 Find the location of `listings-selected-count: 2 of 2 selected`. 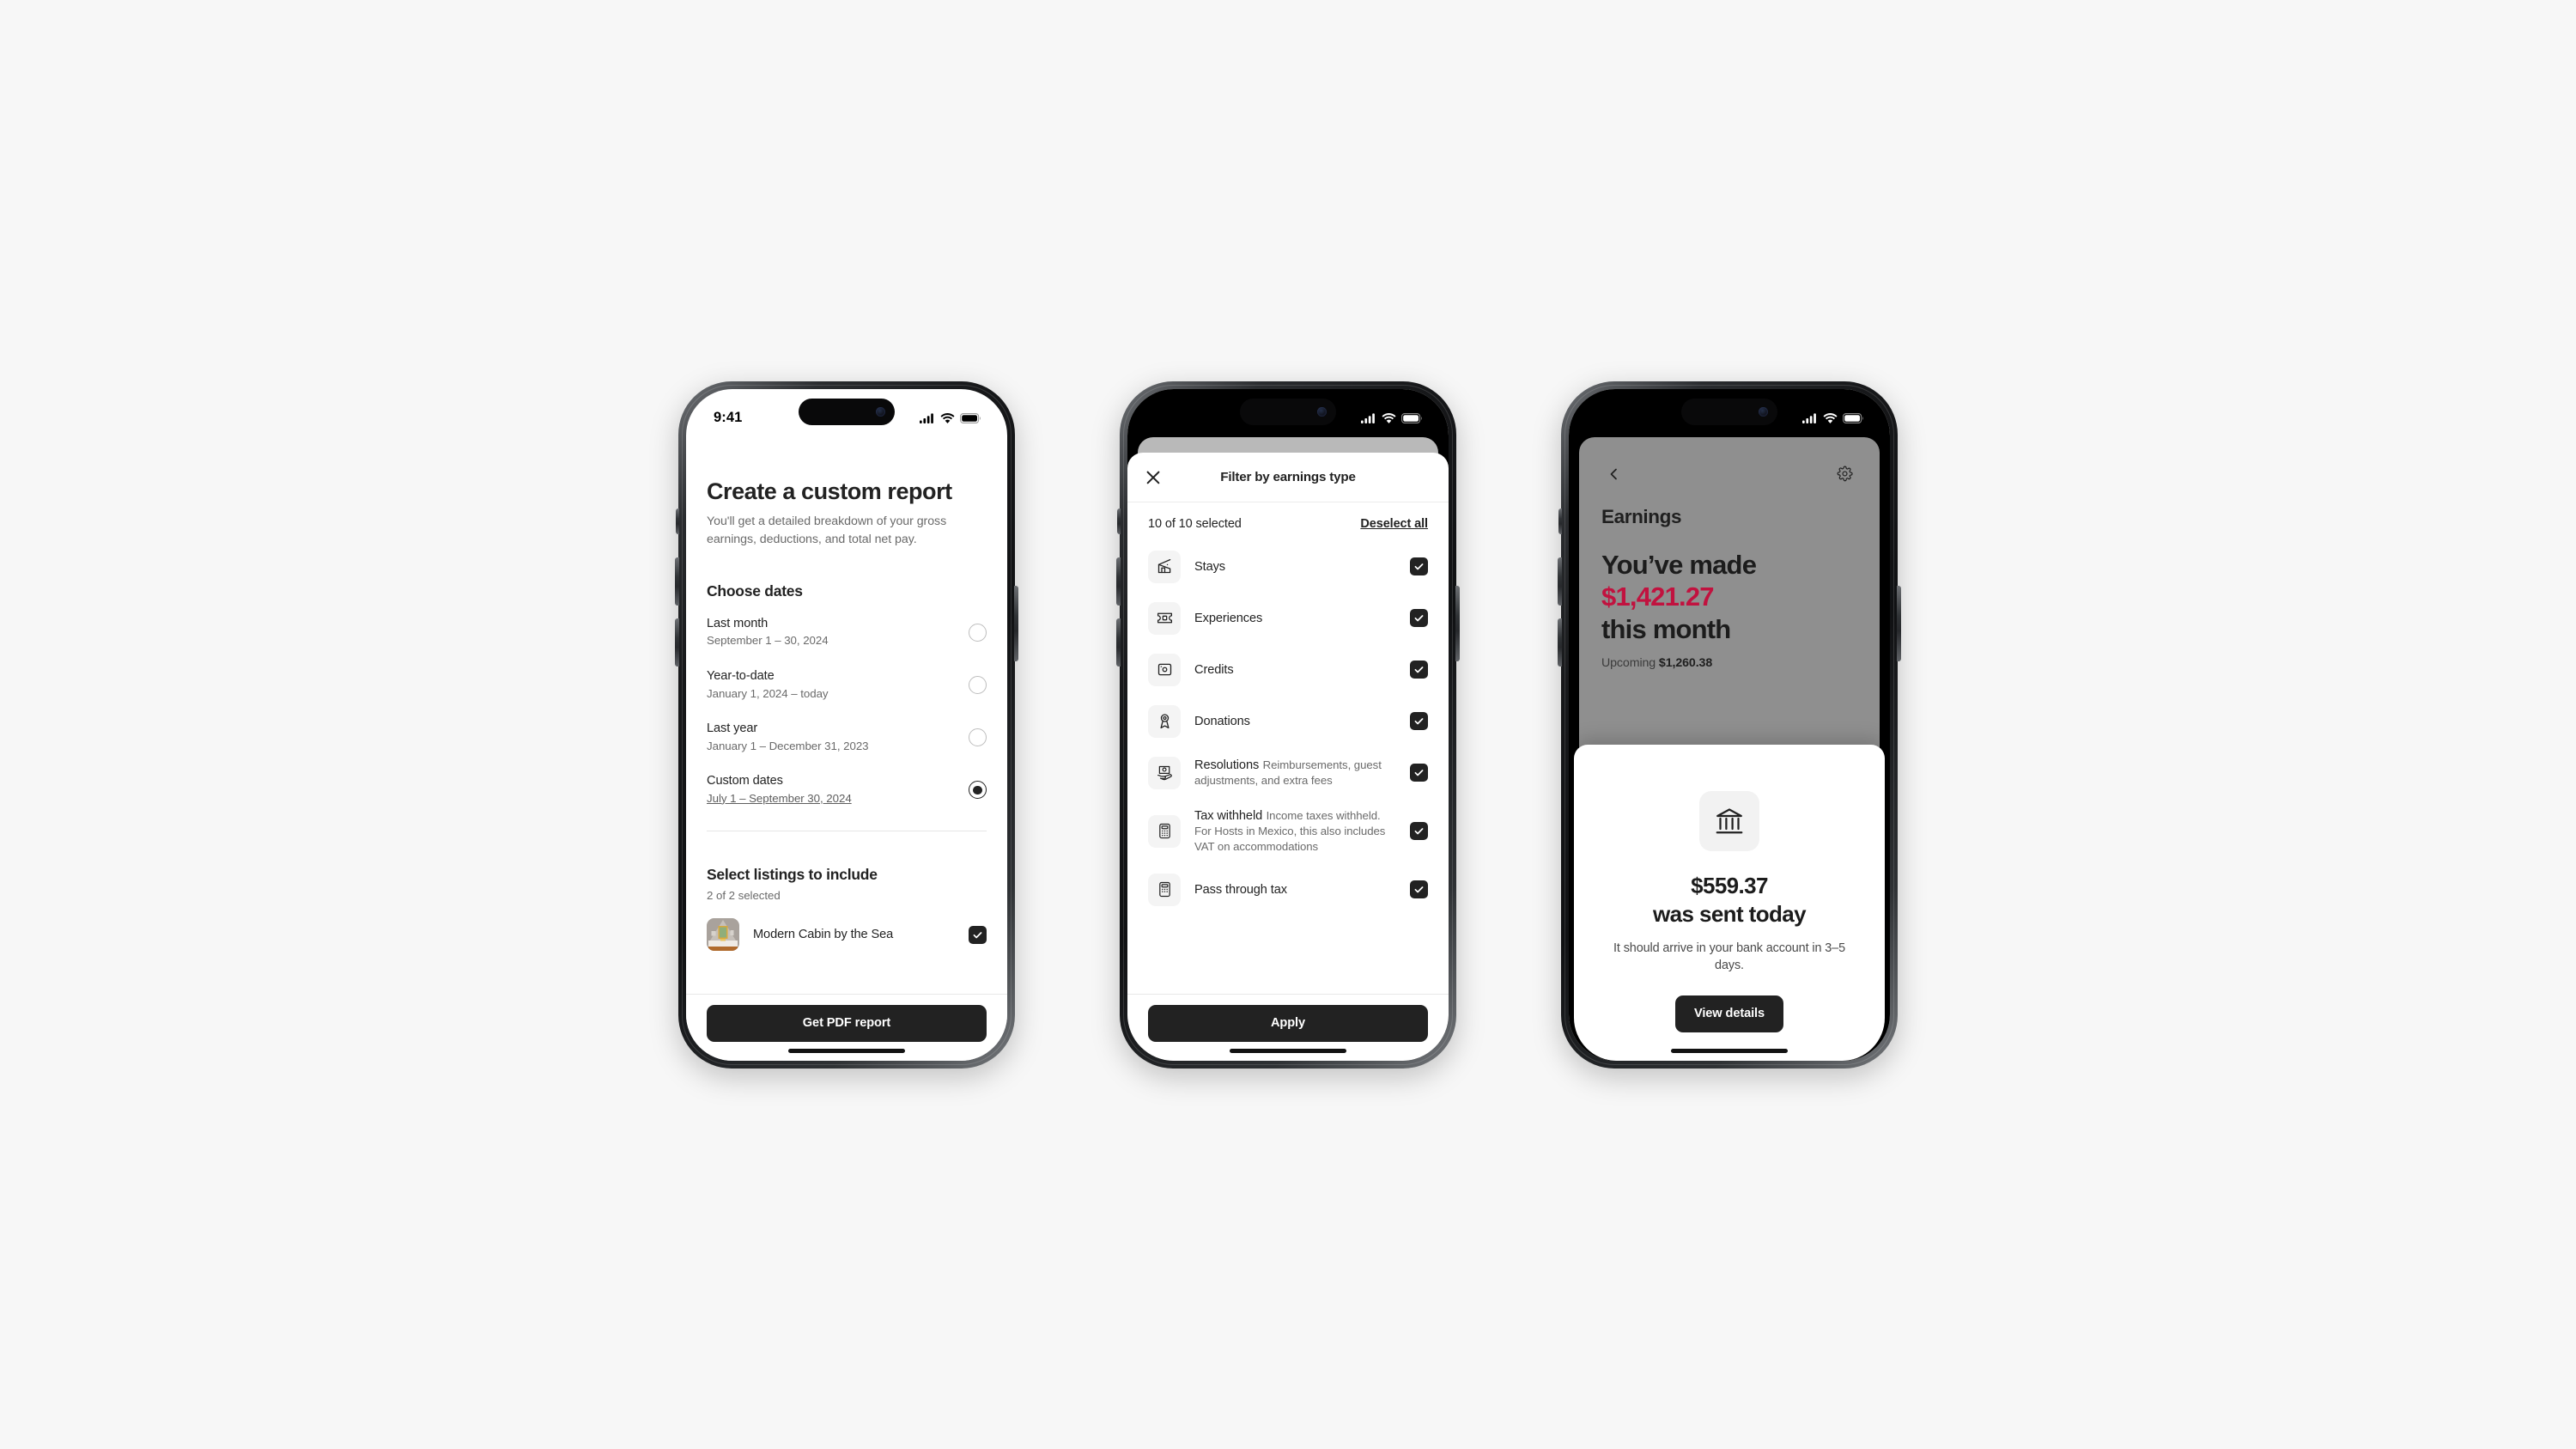

listings-selected-count: 2 of 2 selected is located at coordinates (744, 896).